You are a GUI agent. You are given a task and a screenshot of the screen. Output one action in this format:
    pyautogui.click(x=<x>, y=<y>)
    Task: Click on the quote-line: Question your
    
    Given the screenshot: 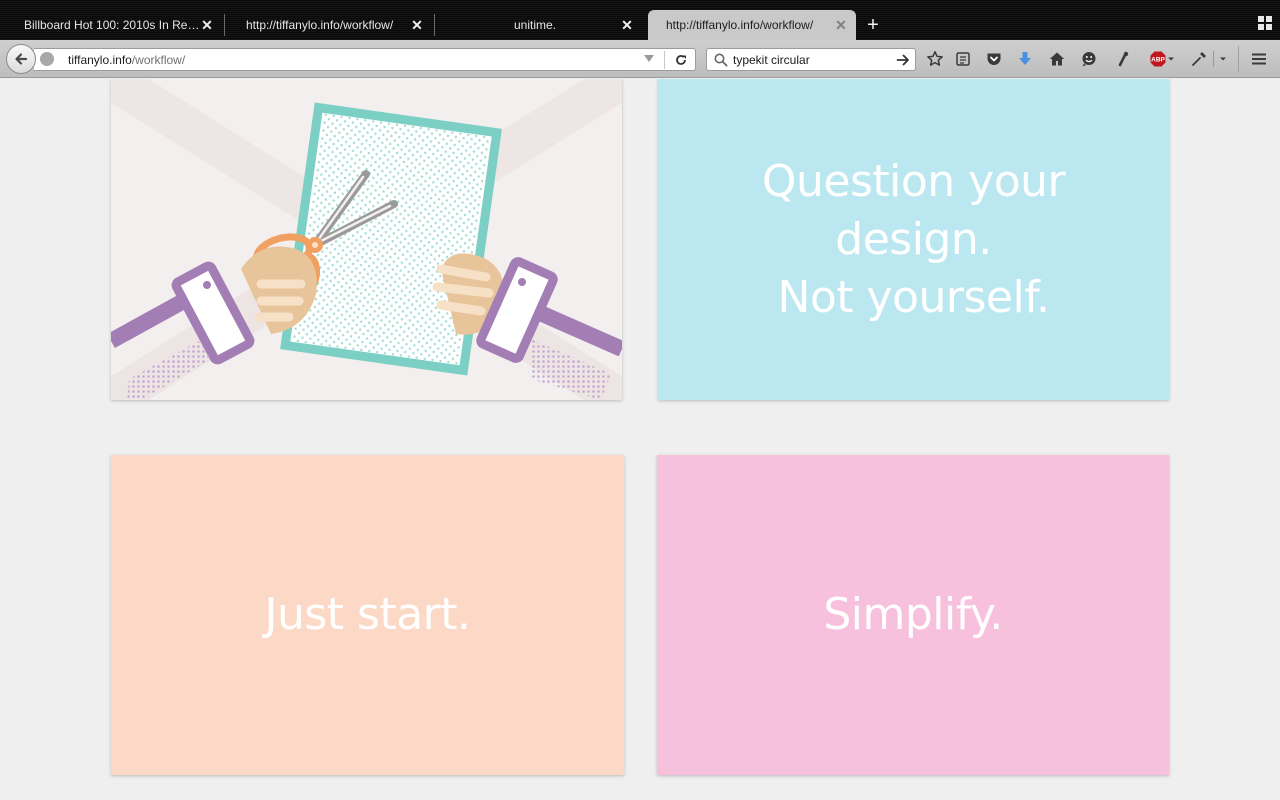 What is the action you would take?
    pyautogui.click(x=913, y=181)
    